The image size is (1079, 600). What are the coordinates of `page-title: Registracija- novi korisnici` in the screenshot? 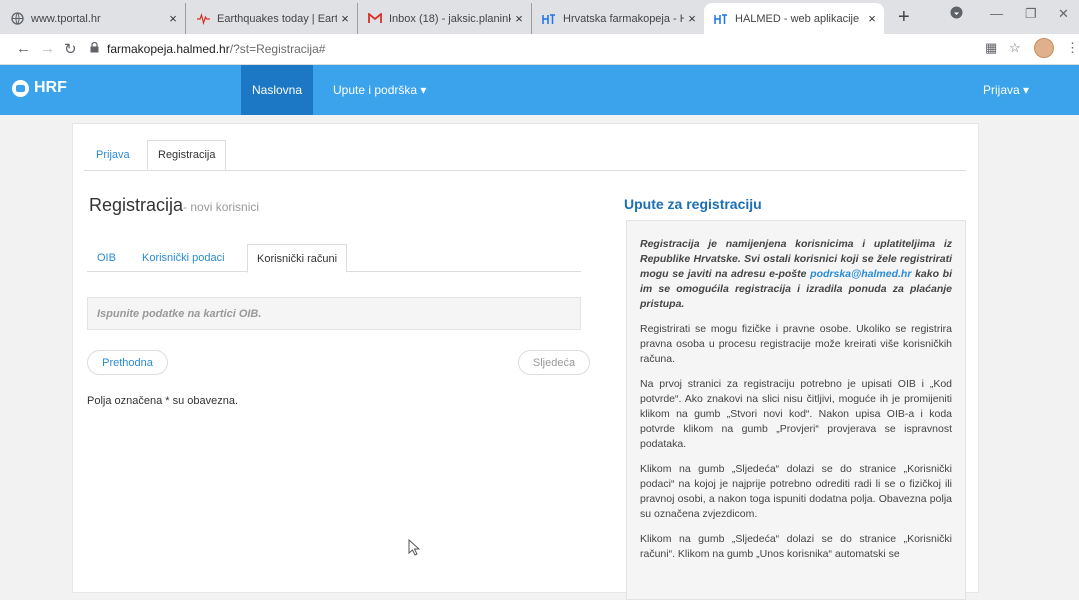 It's located at (174, 205).